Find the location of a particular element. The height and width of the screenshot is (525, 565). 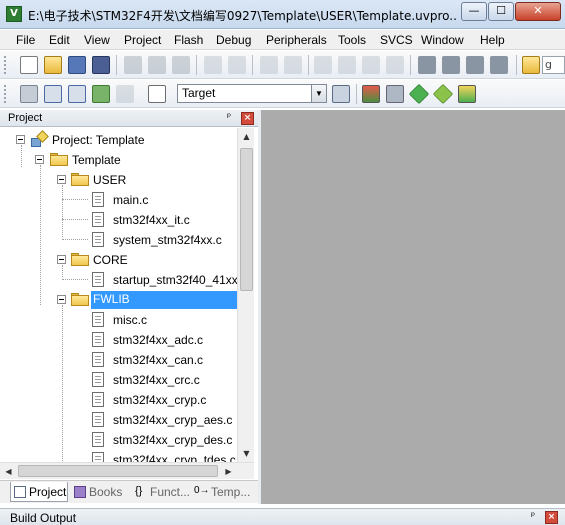

tree-file: stm32f4xx_can.c is located at coordinates (118, 360).